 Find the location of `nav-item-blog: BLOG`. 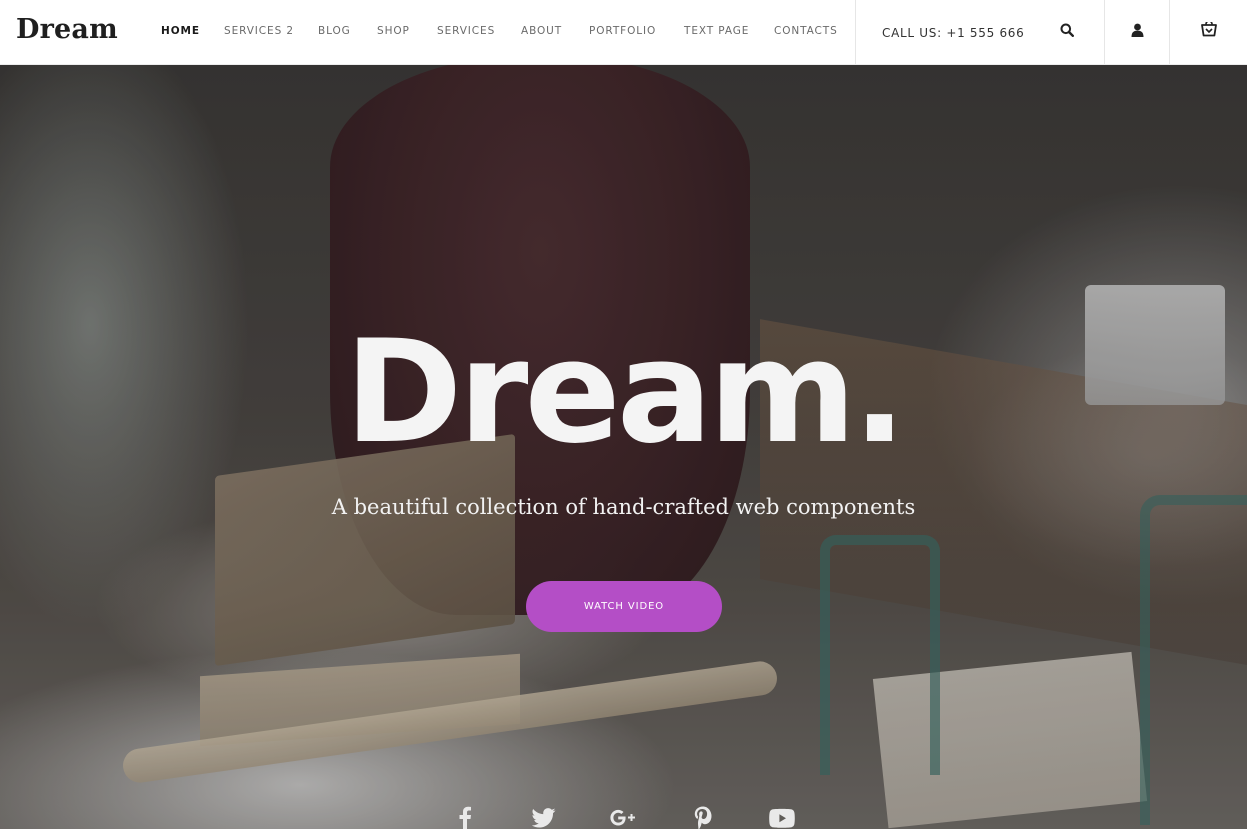

nav-item-blog: BLOG is located at coordinates (334, 31).